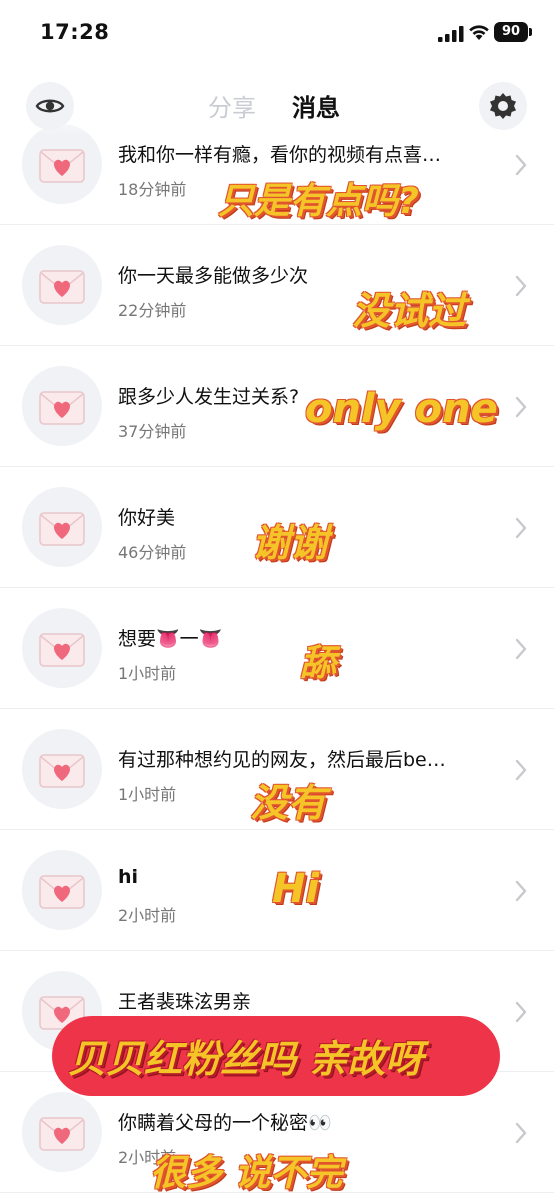 Image resolution: width=554 pixels, height=1200 pixels. What do you see at coordinates (170, 639) in the screenshot?
I see `message-title: 想要👅一👅` at bounding box center [170, 639].